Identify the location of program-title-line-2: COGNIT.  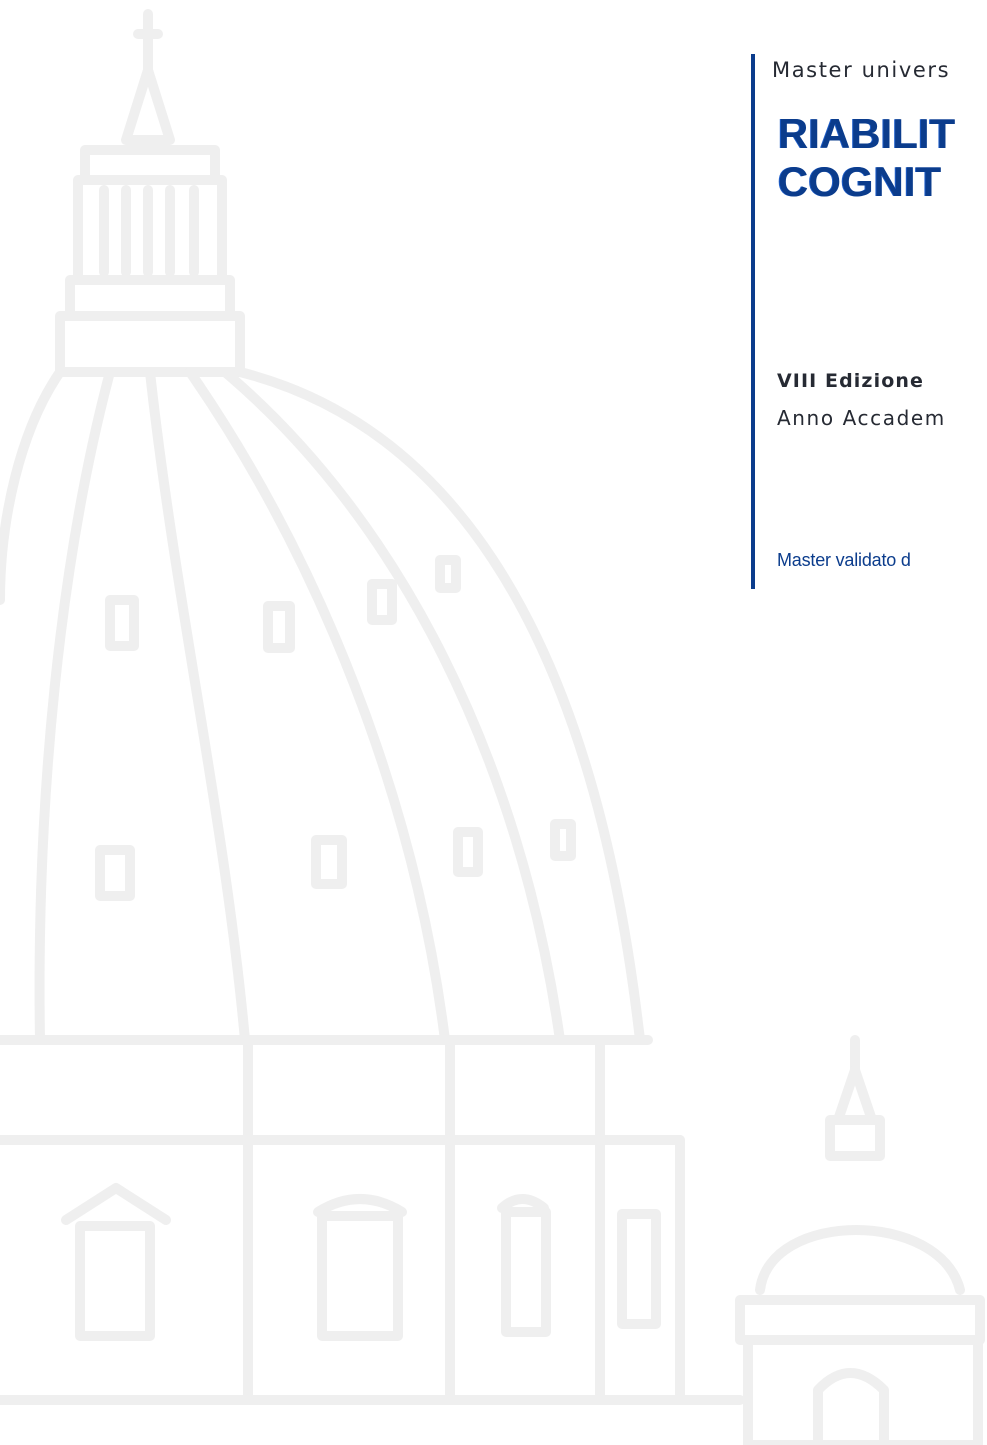
(860, 181).